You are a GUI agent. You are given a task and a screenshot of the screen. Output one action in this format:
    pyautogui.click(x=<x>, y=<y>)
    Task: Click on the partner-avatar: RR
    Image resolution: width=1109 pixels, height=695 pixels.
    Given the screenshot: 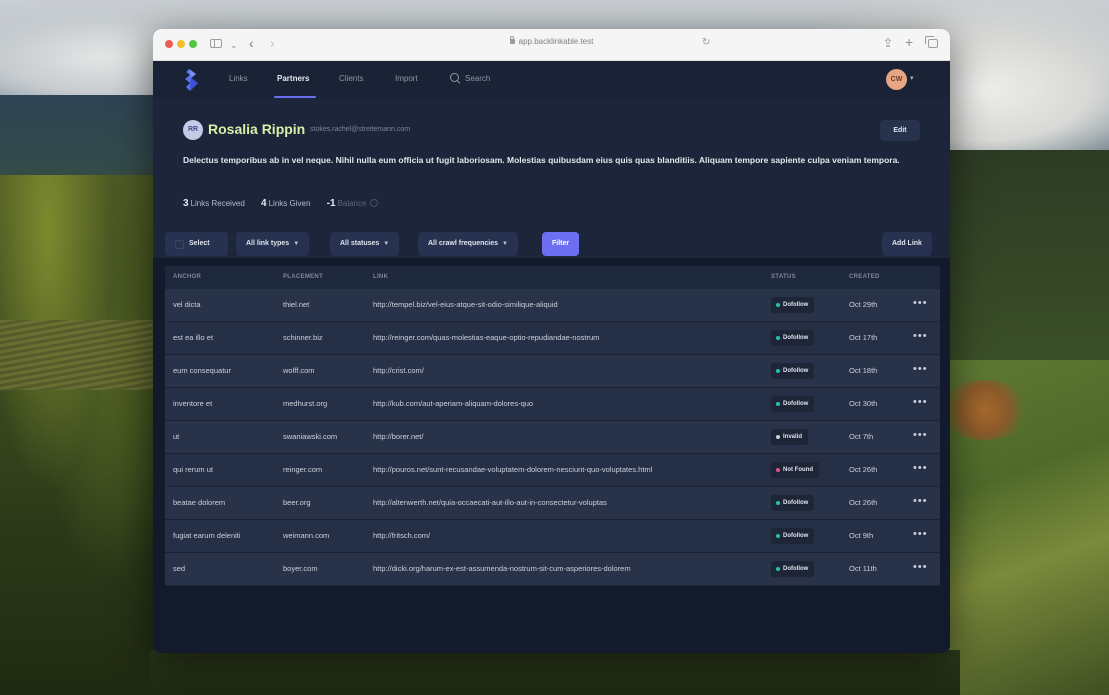 What is the action you would take?
    pyautogui.click(x=193, y=130)
    